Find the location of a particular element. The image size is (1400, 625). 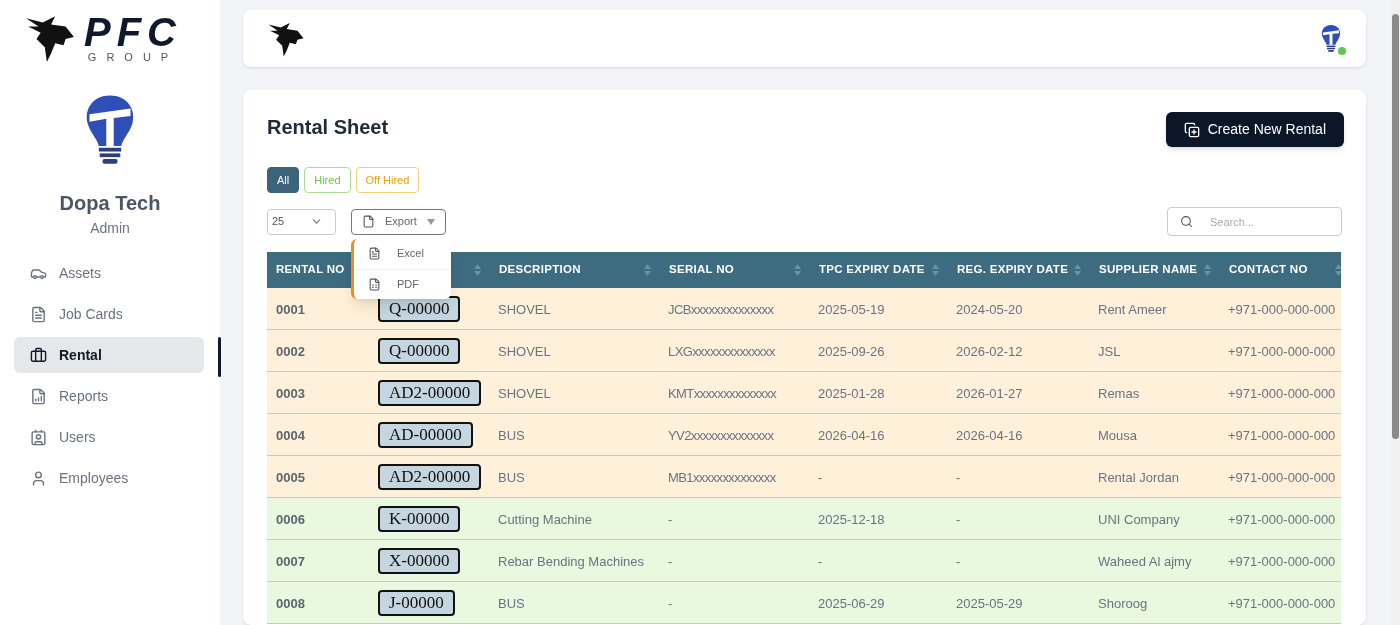

table-cell: 2026-01-27 is located at coordinates (989, 393).